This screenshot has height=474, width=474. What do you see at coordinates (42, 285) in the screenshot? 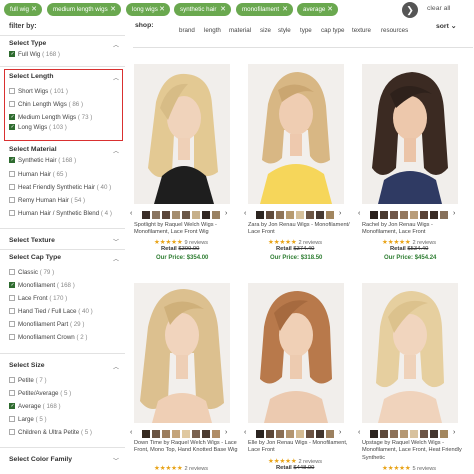
I see `option-monofilament: Monofilament ( 168 )` at bounding box center [42, 285].